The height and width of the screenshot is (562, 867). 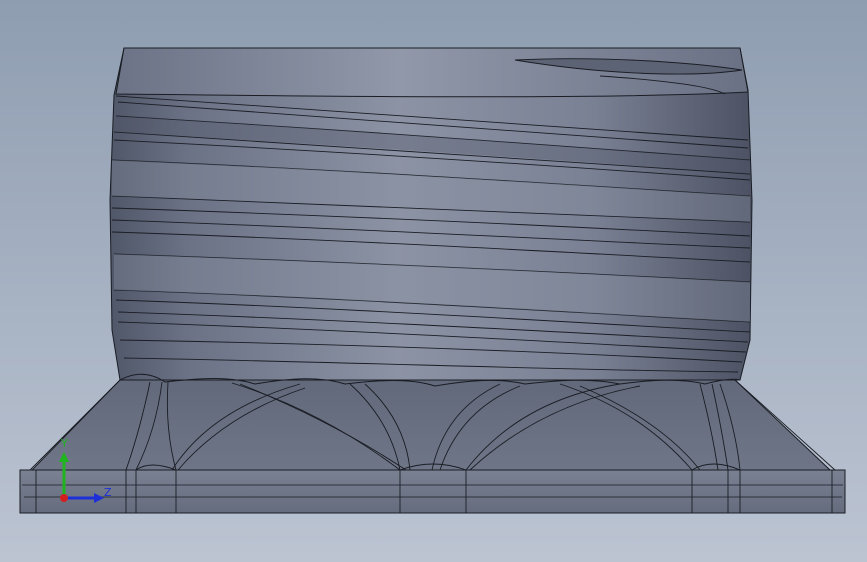 What do you see at coordinates (64, 498) in the screenshot?
I see `x-axis-dot` at bounding box center [64, 498].